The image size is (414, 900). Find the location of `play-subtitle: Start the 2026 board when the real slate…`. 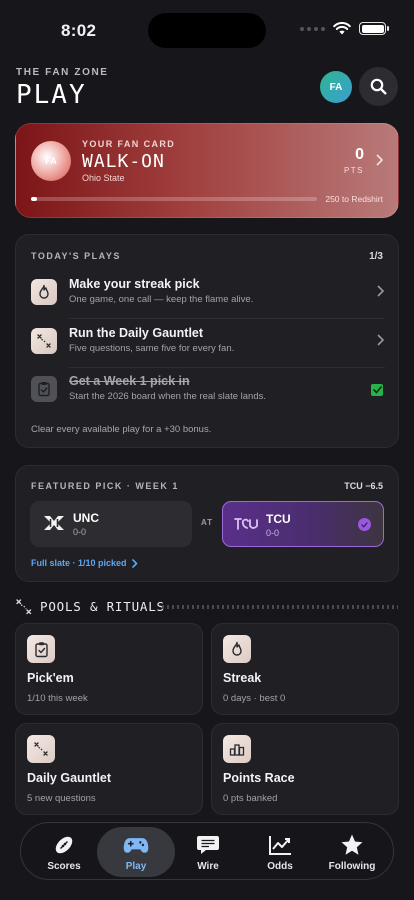

play-subtitle: Start the 2026 board when the real slate… is located at coordinates (167, 396).